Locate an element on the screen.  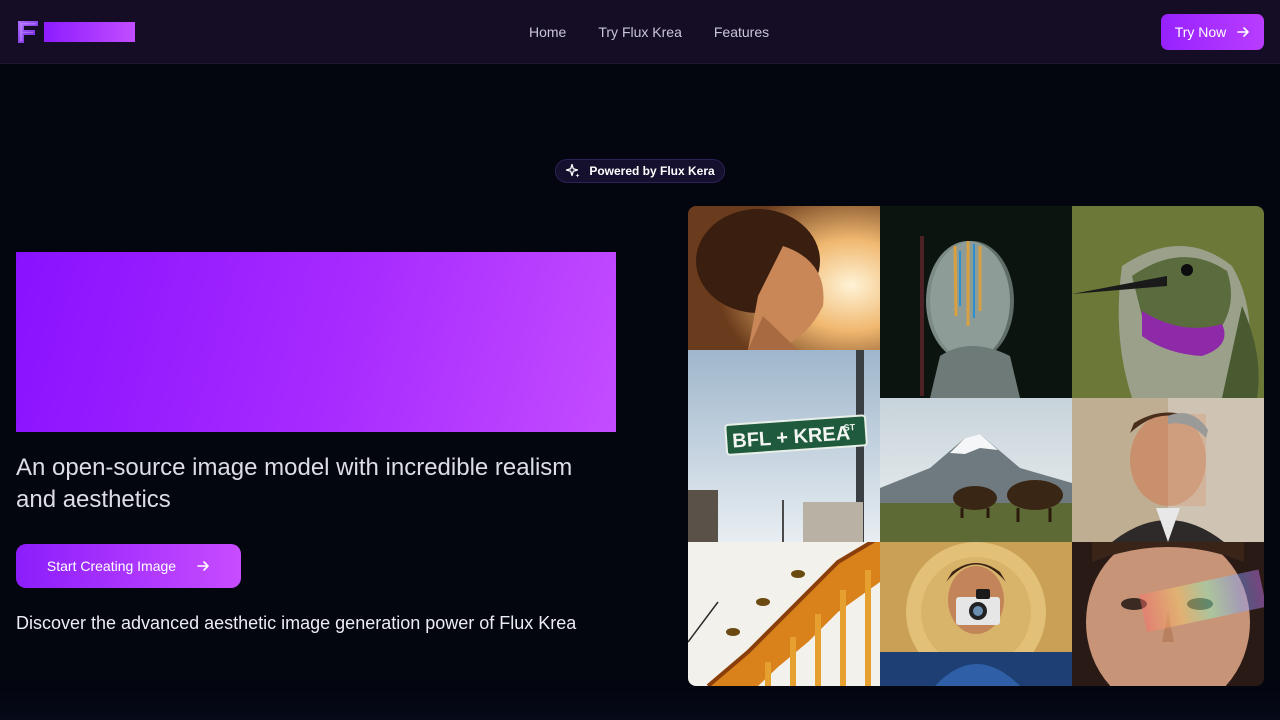
gallery-image-street-sign: BFL + KREA ST is located at coordinates (784, 446).